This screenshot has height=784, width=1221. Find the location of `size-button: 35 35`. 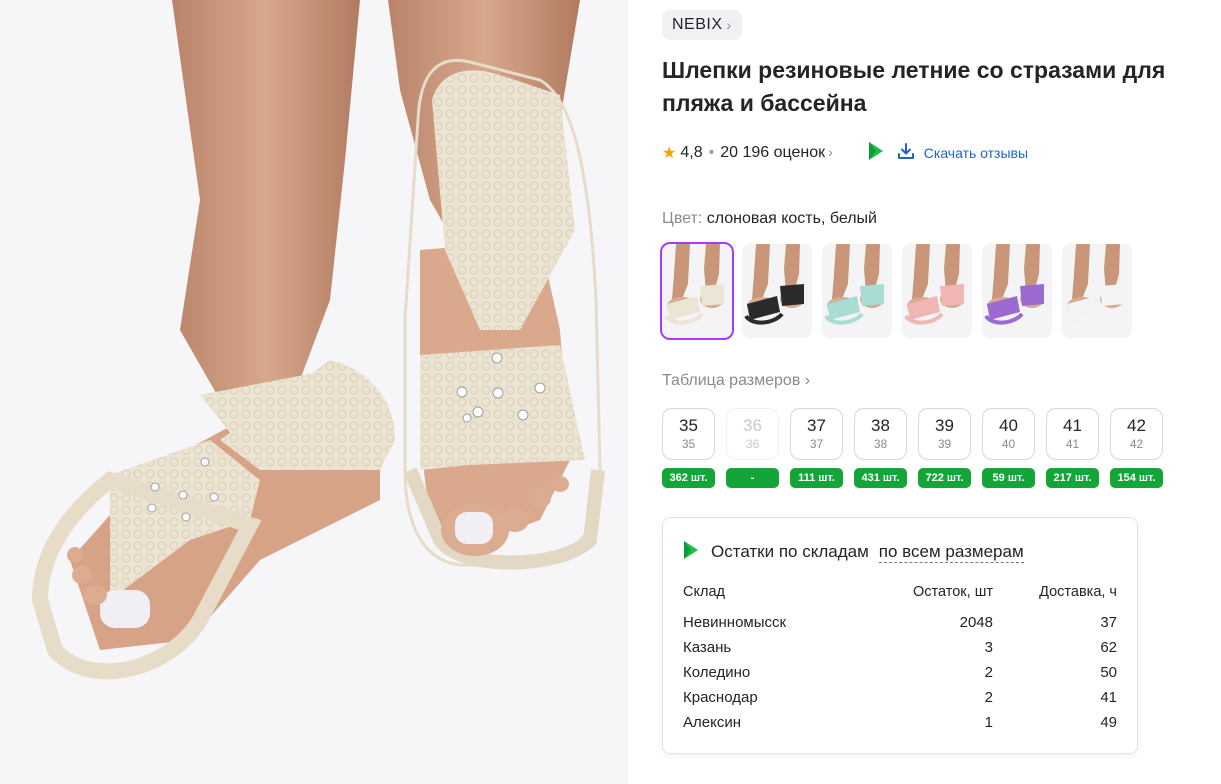

size-button: 35 35 is located at coordinates (688, 434).